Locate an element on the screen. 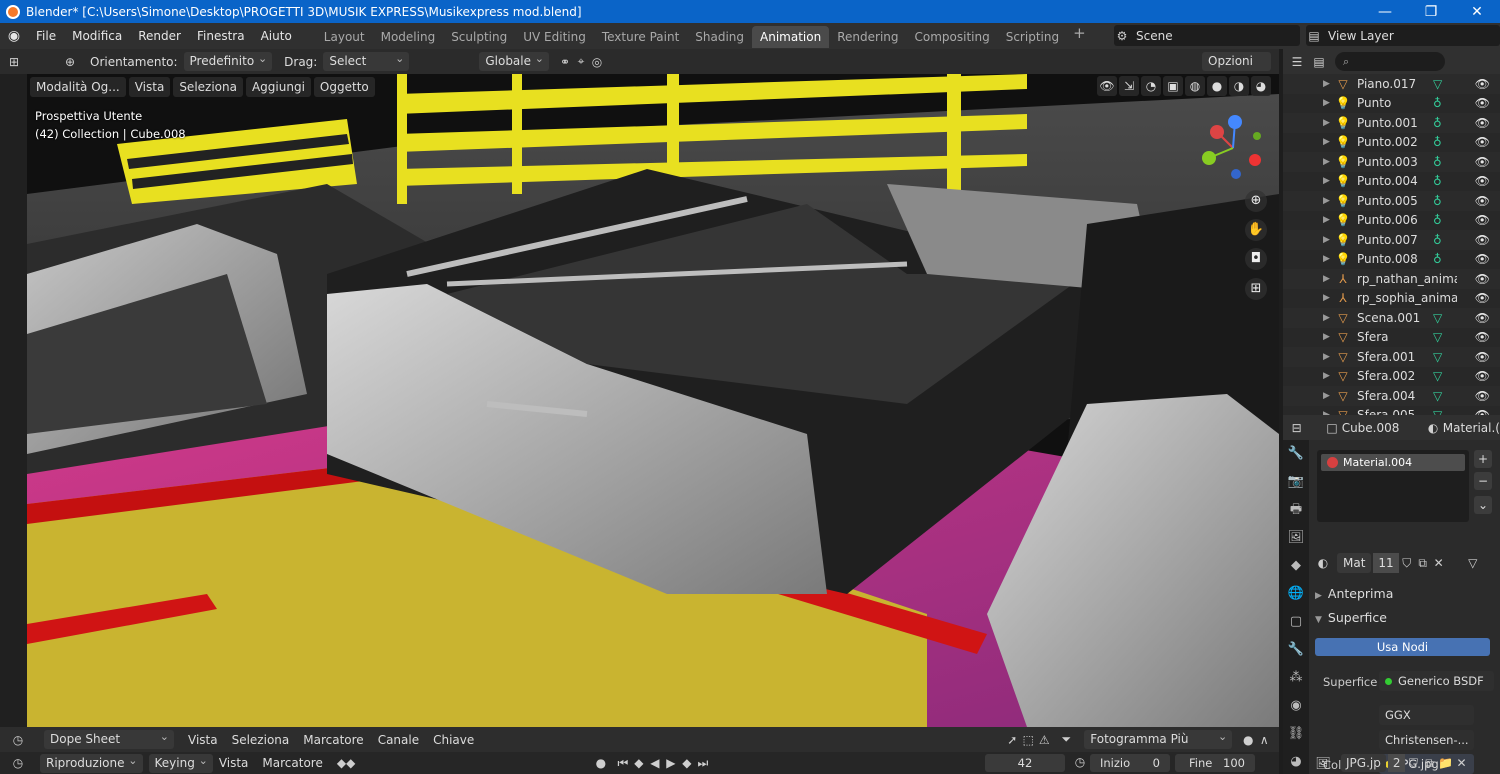  solid-shading-icon: ● is located at coordinates (1217, 86).